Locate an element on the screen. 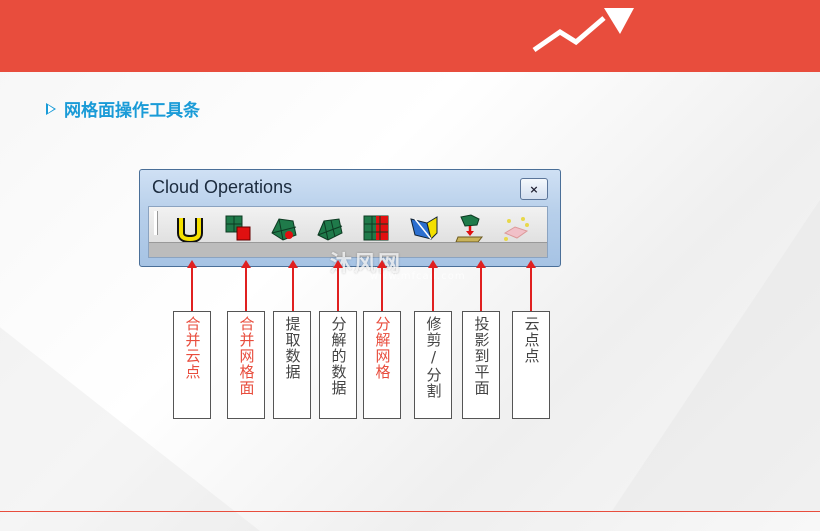 The height and width of the screenshot is (531, 820). label-text: 投影到平面 is located at coordinates (481, 356).